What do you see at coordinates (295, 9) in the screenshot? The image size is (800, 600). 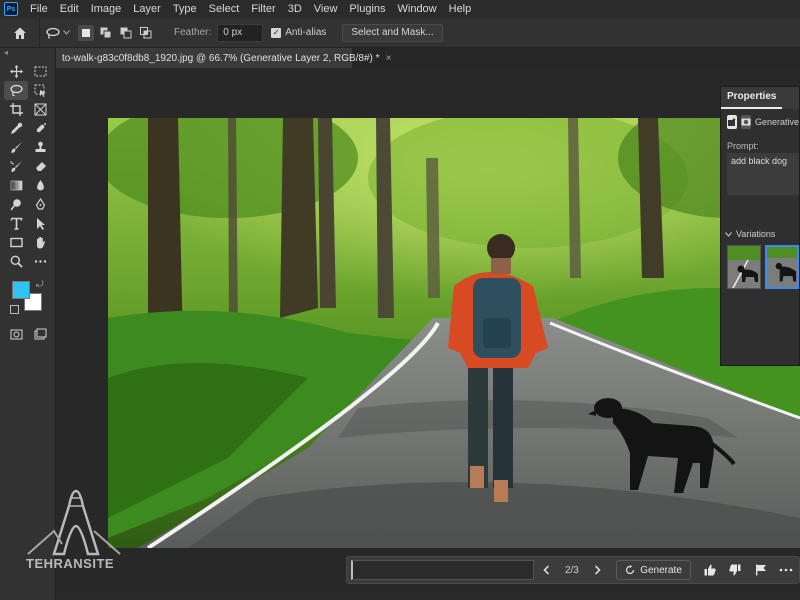 I see `menu-3d: 3D` at bounding box center [295, 9].